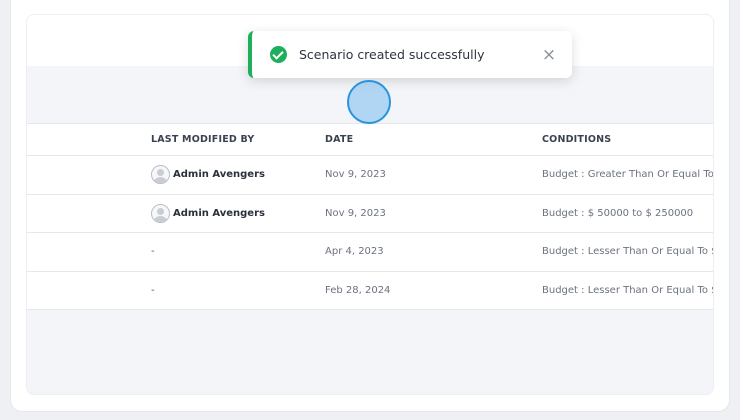  I want to click on success-toast: Scenario created successfully ×, so click(410, 54).